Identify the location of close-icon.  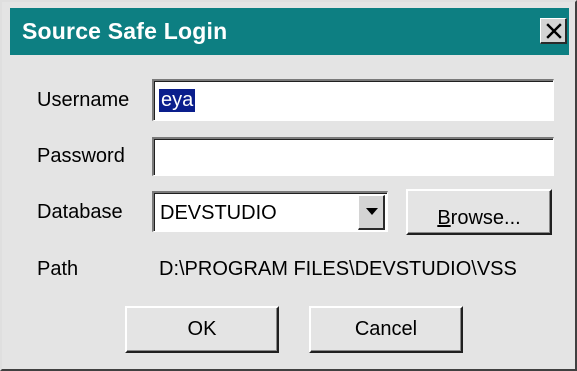
(554, 31).